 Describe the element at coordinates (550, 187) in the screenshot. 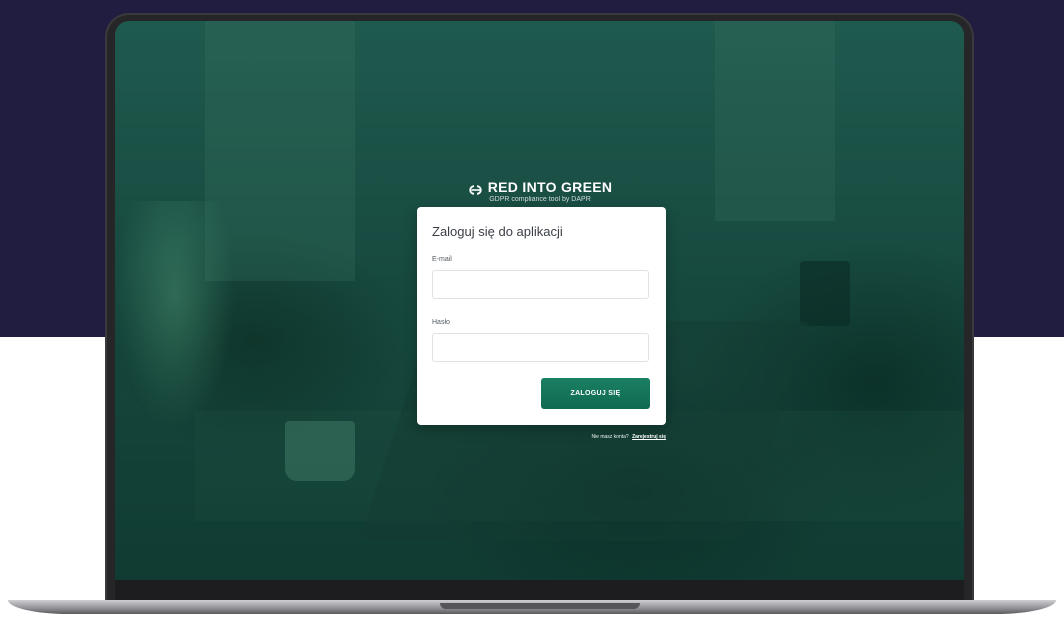

I see `logo-title: RED INTO GREEN` at that location.